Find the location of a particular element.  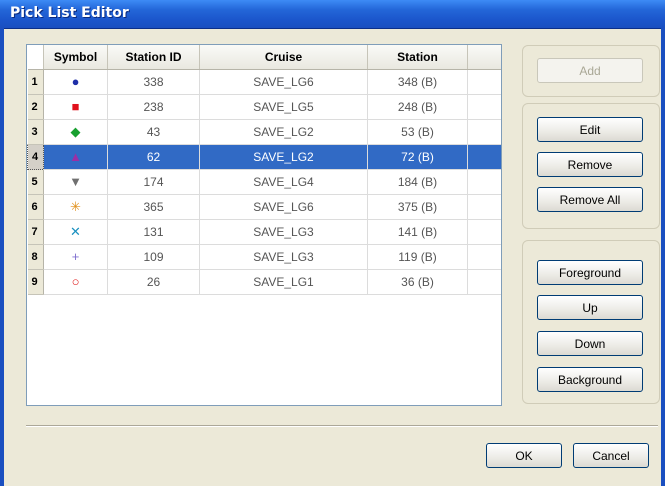

table-row: 2 ■ 238 SAVE_LG5 248 (B) is located at coordinates (264, 107).